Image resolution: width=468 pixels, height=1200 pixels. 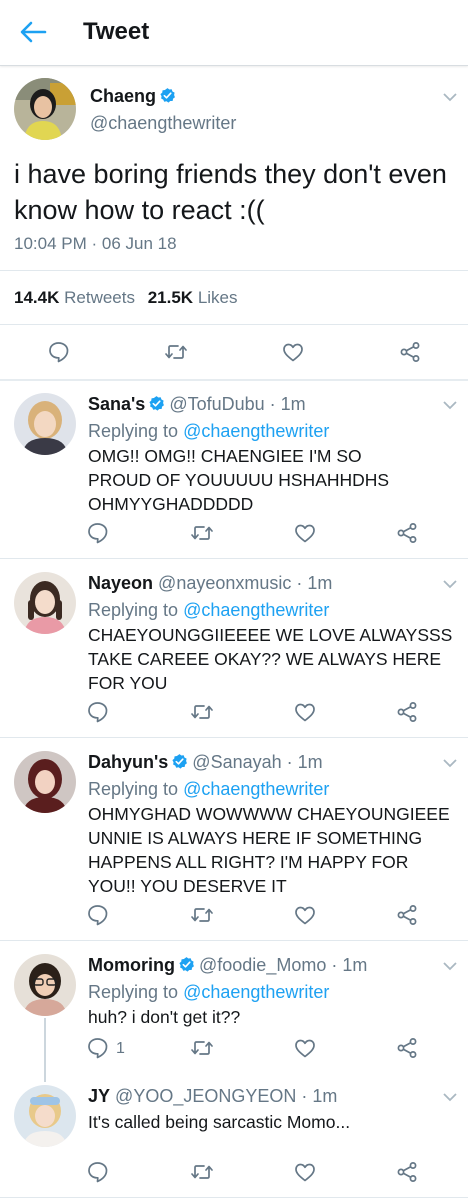 I want to click on reply-count: 1, so click(x=120, y=1049).